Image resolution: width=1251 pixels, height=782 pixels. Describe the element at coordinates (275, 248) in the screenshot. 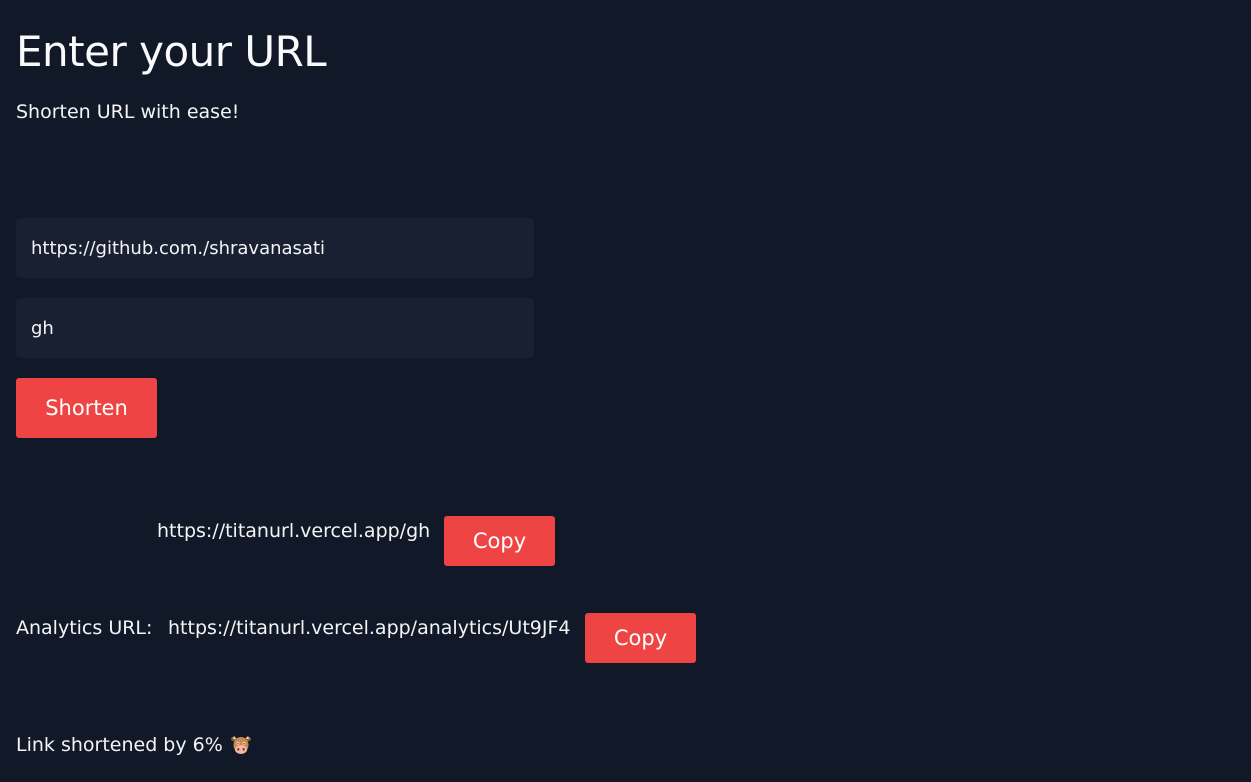

I see `url-input` at that location.